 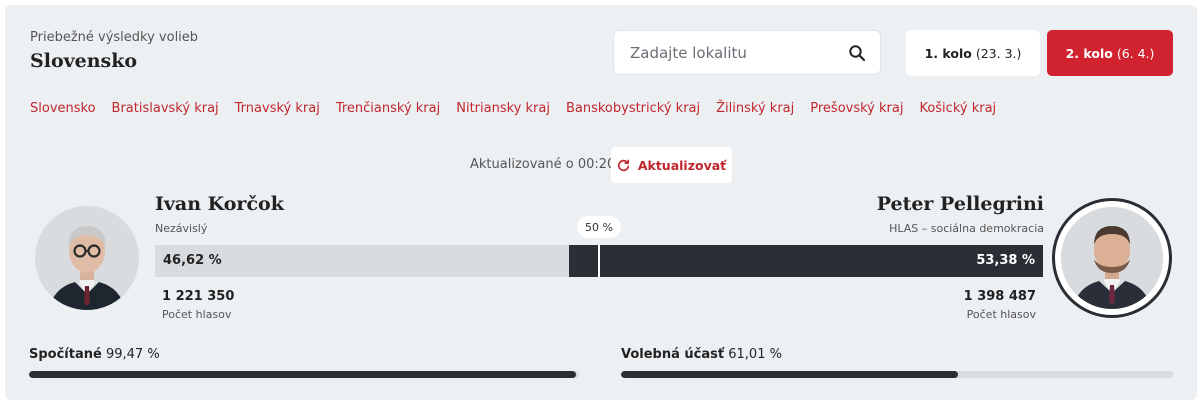 What do you see at coordinates (973, 53) in the screenshot?
I see `round-1-button: 1. kolo (23. 3.)` at bounding box center [973, 53].